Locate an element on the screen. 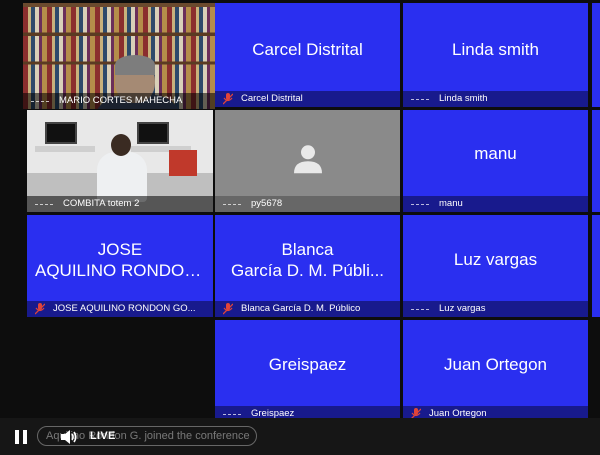 The width and height of the screenshot is (600, 455). display-name-line: Luz vargas is located at coordinates (495, 259).